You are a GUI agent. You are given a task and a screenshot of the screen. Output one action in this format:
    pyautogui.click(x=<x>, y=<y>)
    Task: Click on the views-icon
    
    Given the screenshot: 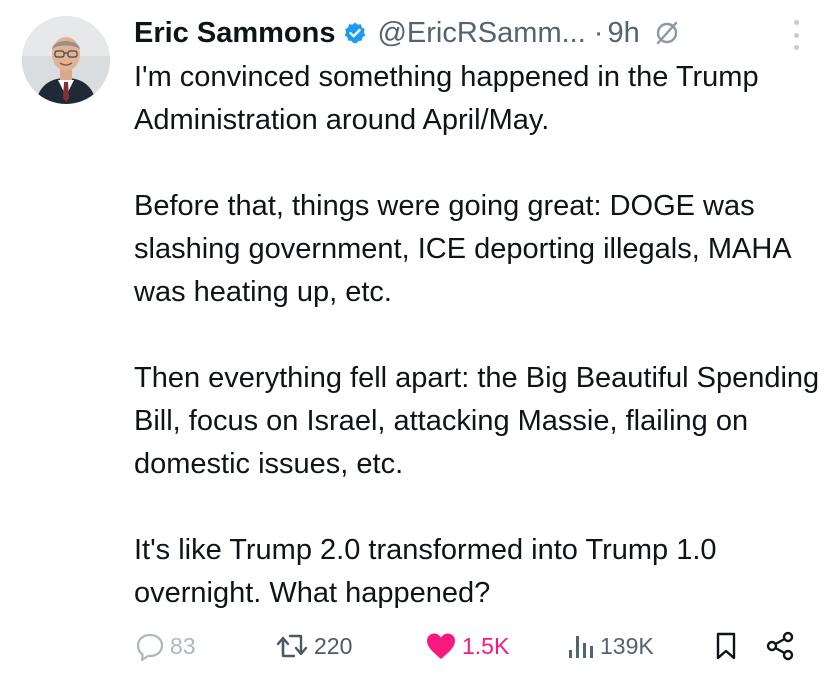 What is the action you would take?
    pyautogui.click(x=581, y=646)
    